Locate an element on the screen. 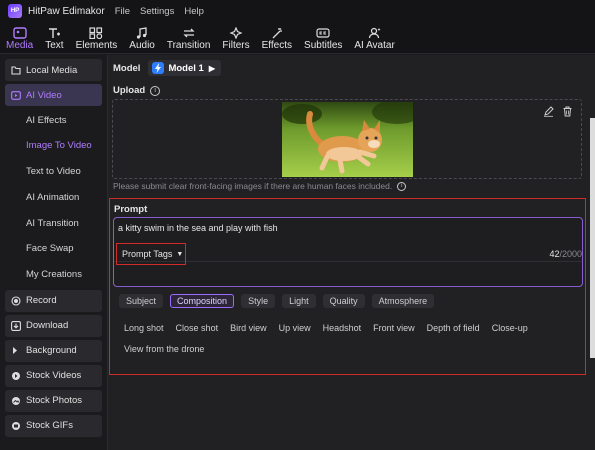  sidebar-item-label: Background is located at coordinates (51, 351).